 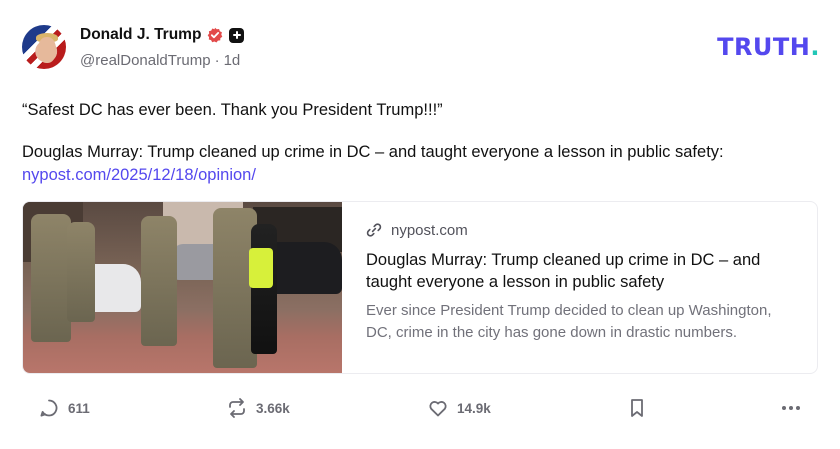 I want to click on truth-logo: TRUTH., so click(x=768, y=47).